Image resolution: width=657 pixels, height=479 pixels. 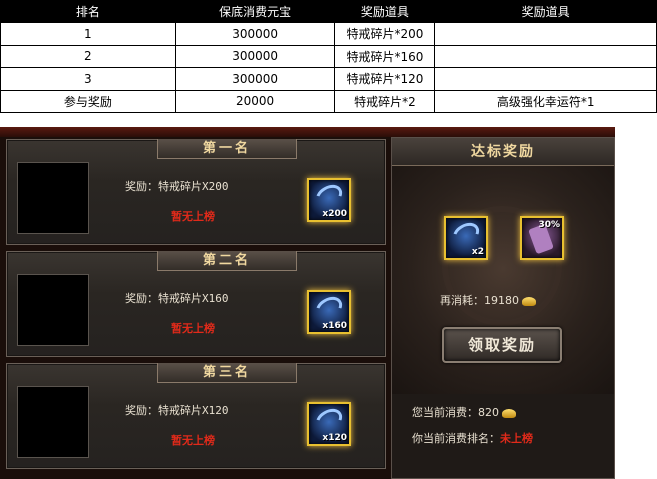 I want to click on table-row: 参与奖励 20000 特戒碎片*2 高级强化幸运符*1, so click(x=328, y=101).